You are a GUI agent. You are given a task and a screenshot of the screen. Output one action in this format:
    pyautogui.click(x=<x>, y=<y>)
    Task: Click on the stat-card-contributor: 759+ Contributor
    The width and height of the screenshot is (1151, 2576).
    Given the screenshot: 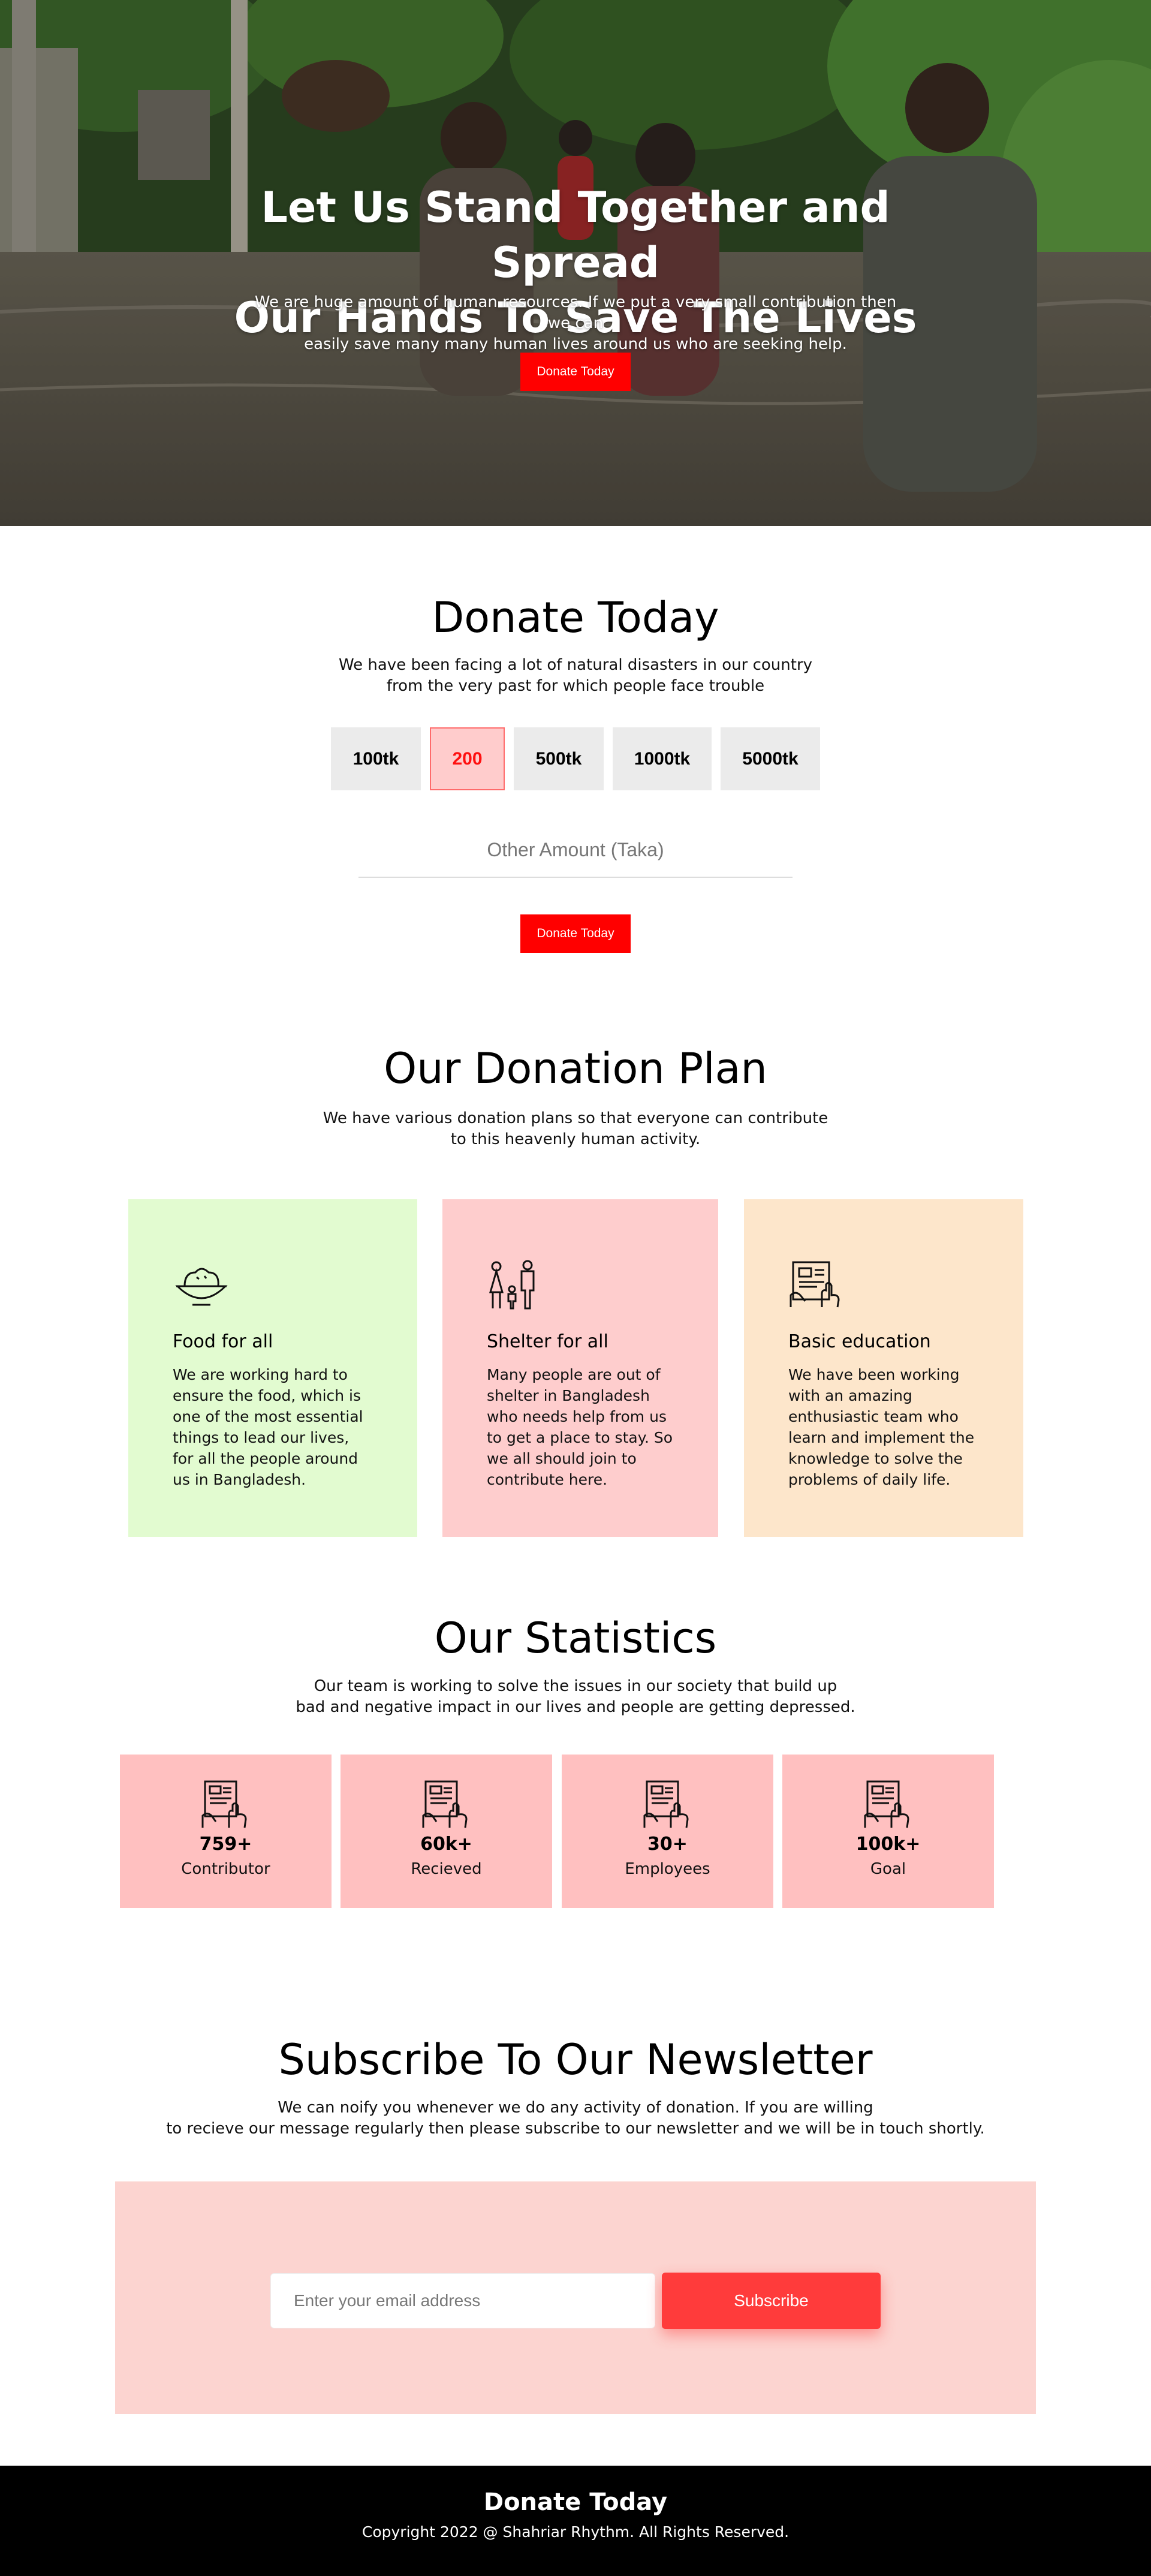 What is the action you would take?
    pyautogui.click(x=226, y=1831)
    